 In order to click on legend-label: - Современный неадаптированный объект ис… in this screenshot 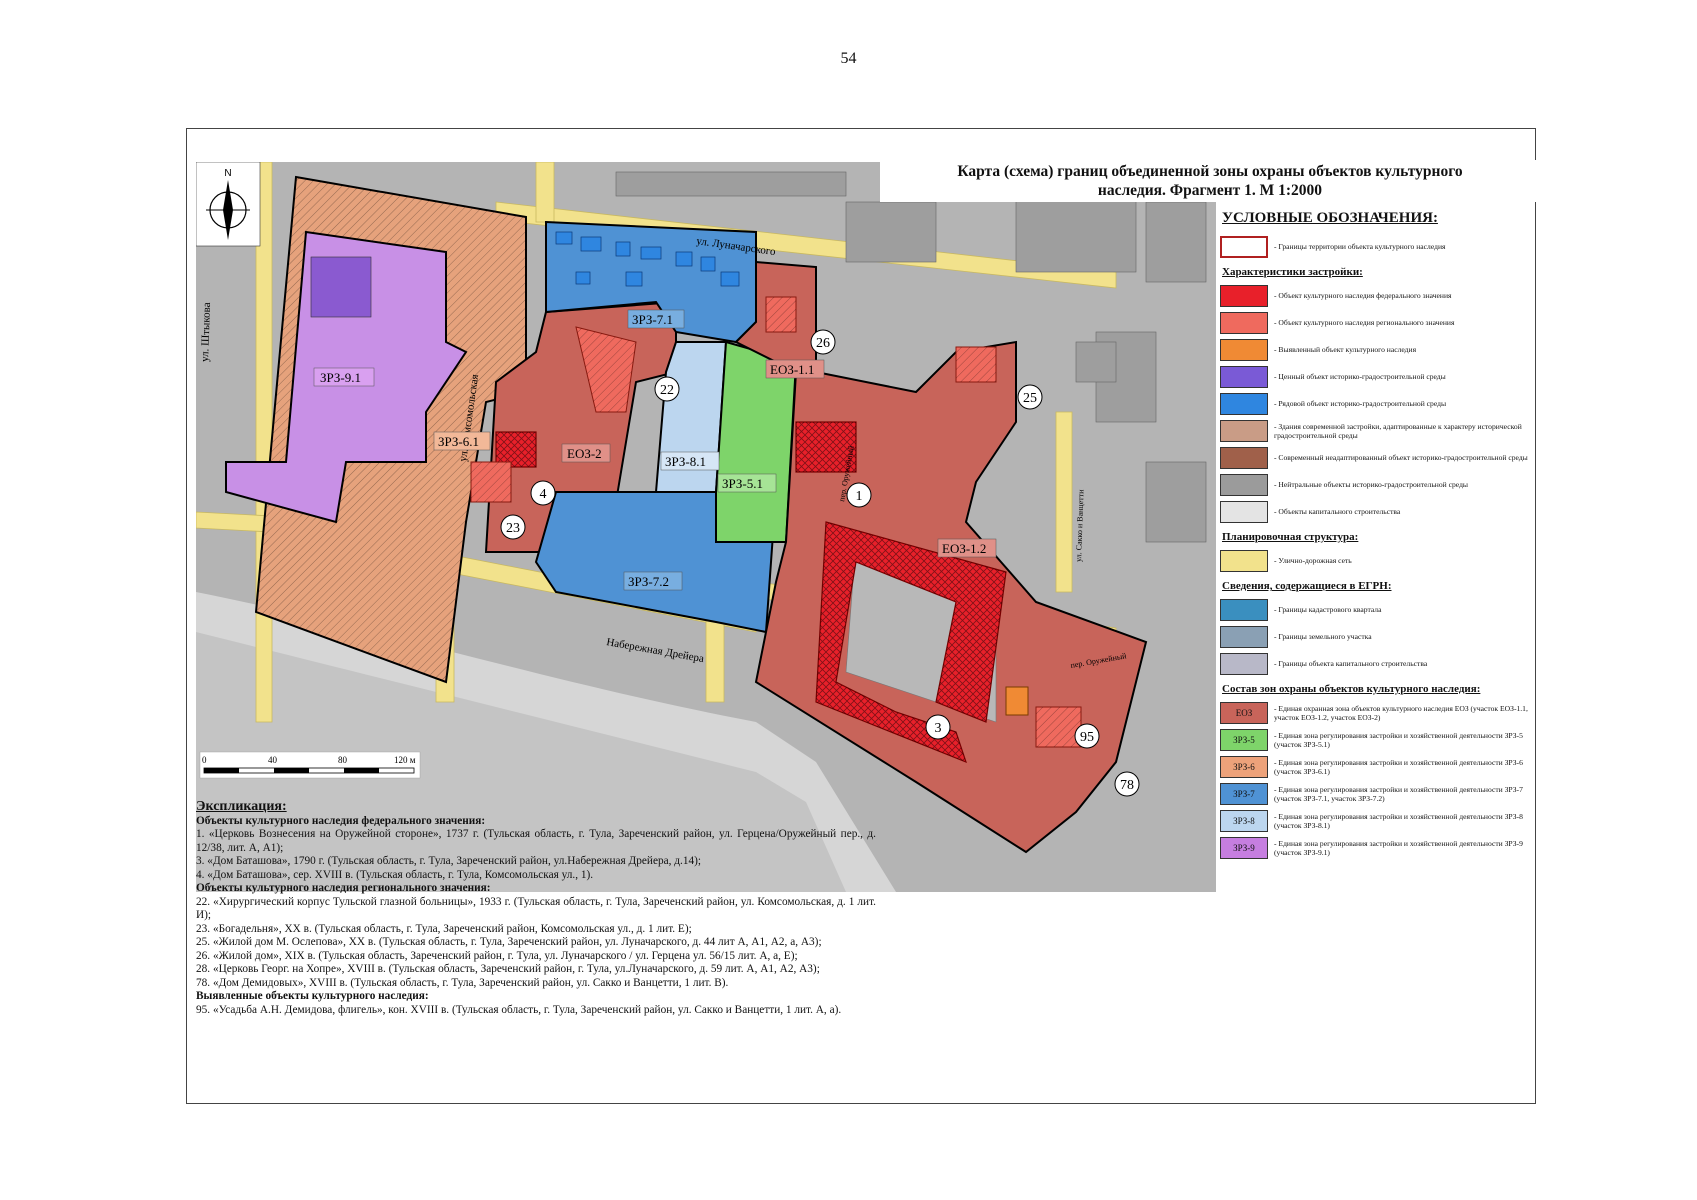, I will do `click(1401, 457)`.